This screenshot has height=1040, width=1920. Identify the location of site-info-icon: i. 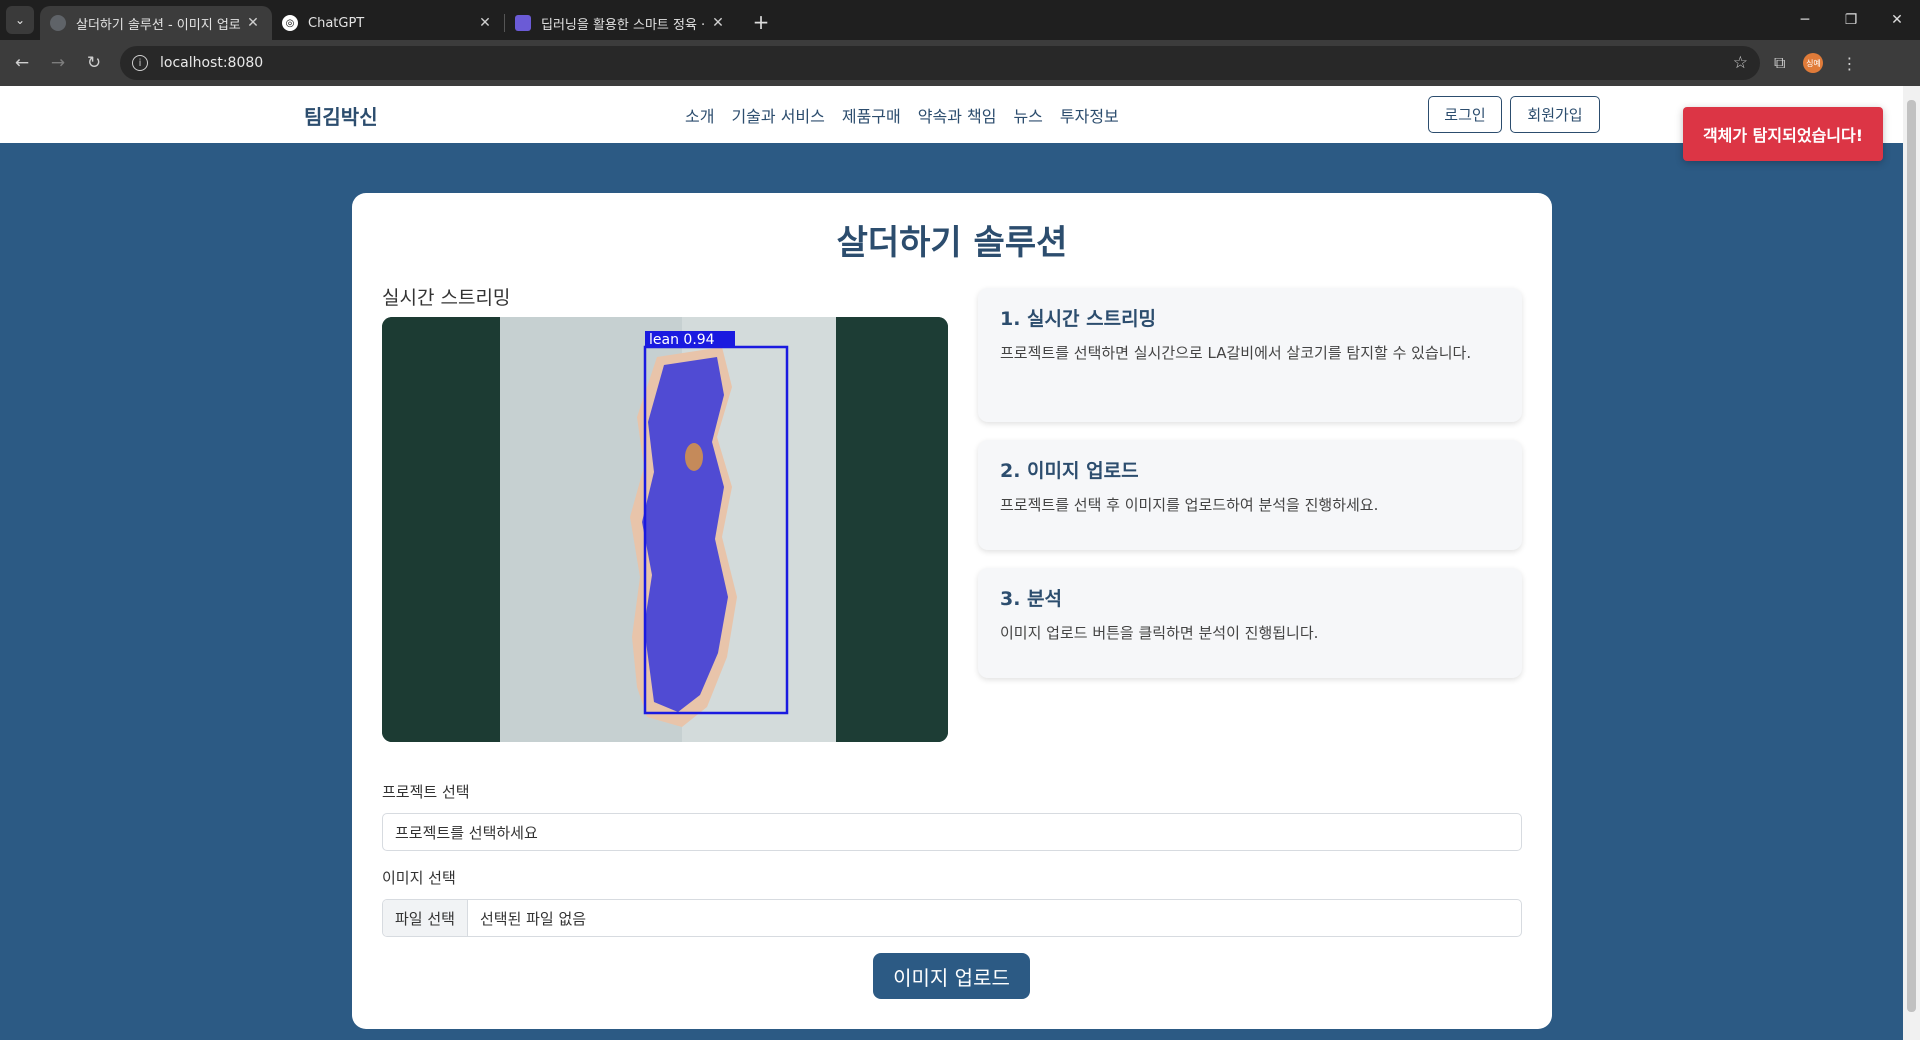
(140, 63).